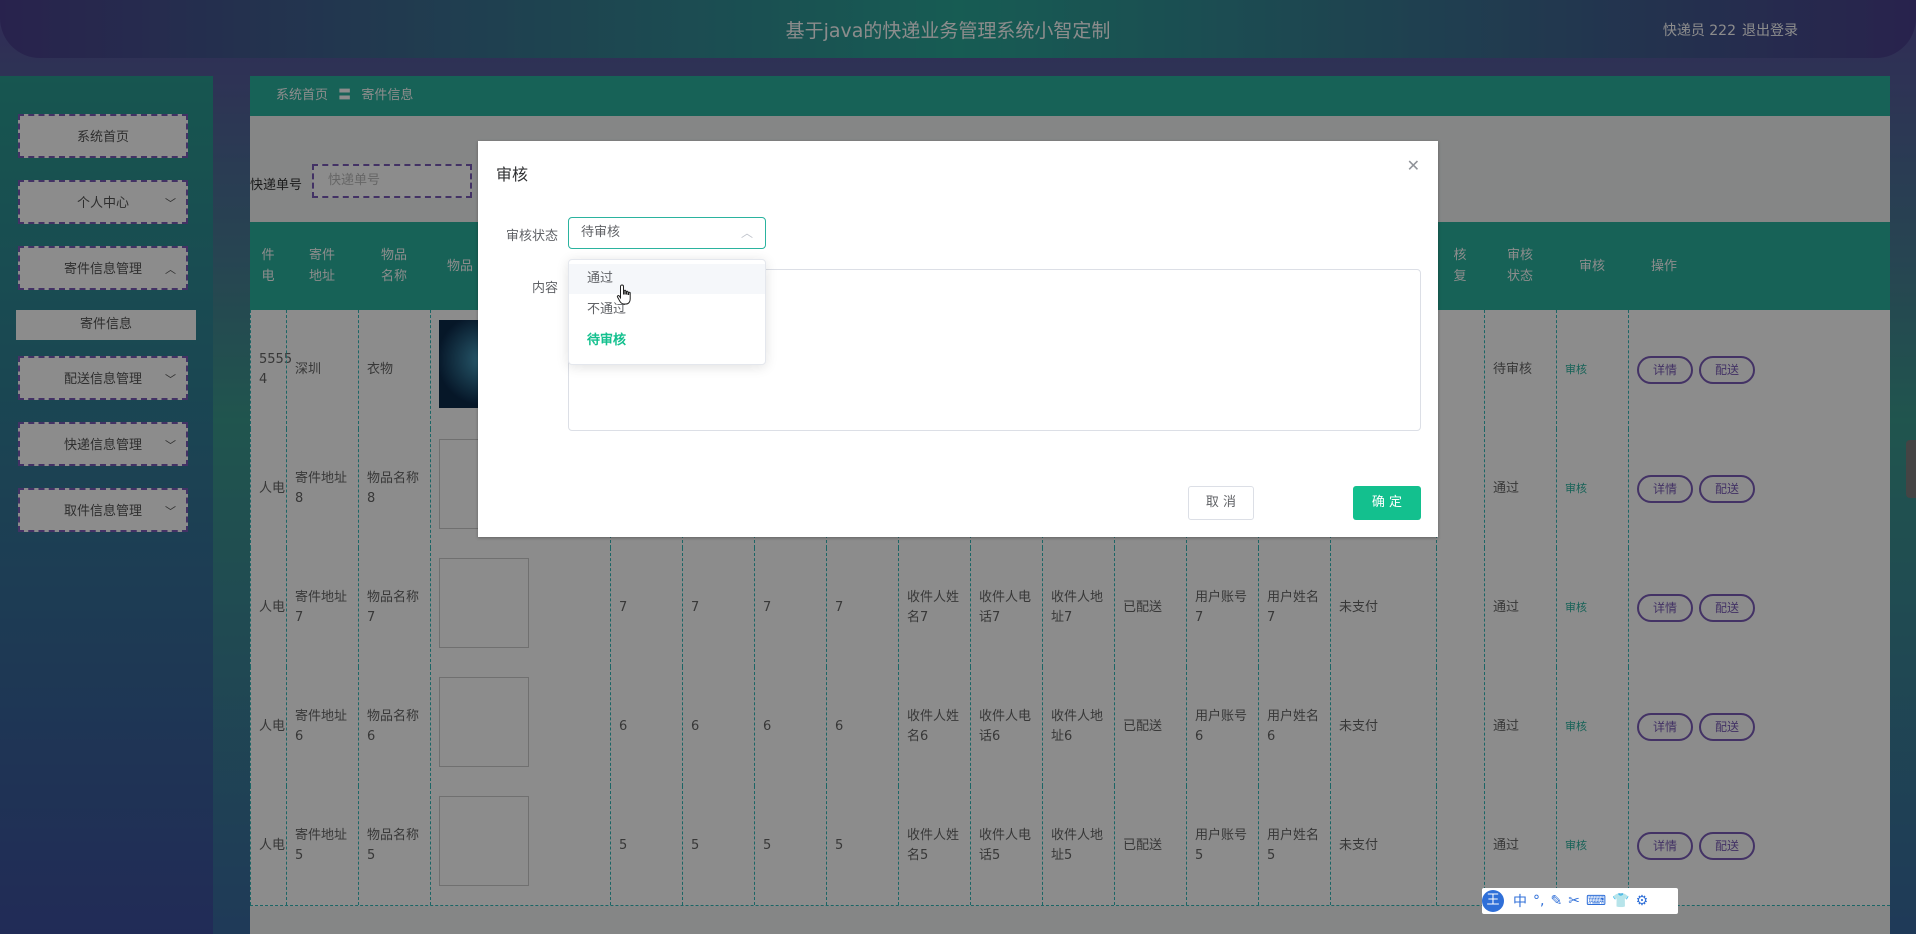  What do you see at coordinates (667, 279) in the screenshot?
I see `option-pass: 通过` at bounding box center [667, 279].